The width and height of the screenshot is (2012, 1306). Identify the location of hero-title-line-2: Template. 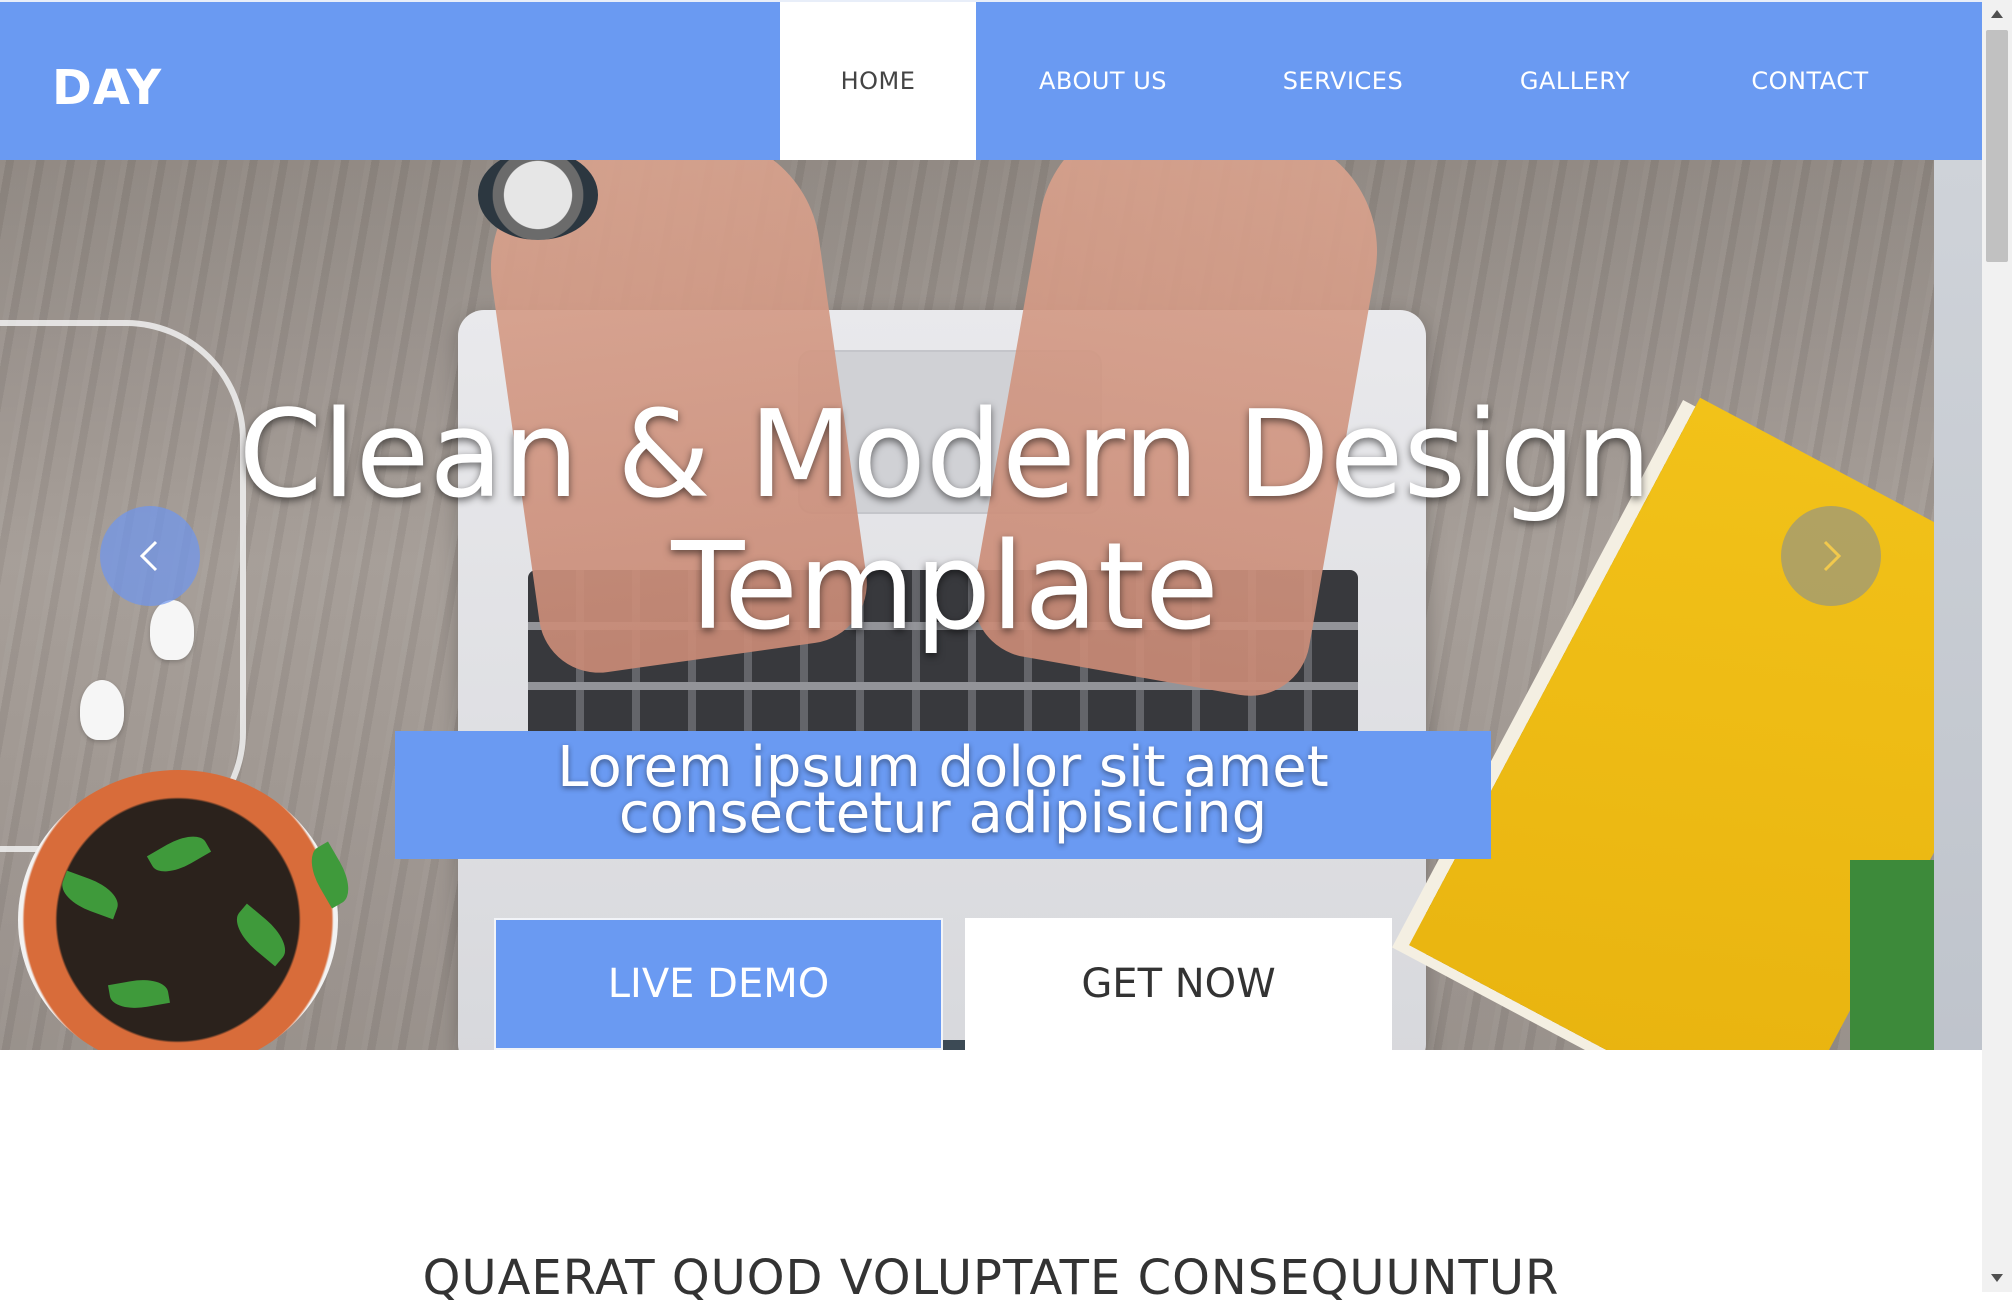
(945, 587).